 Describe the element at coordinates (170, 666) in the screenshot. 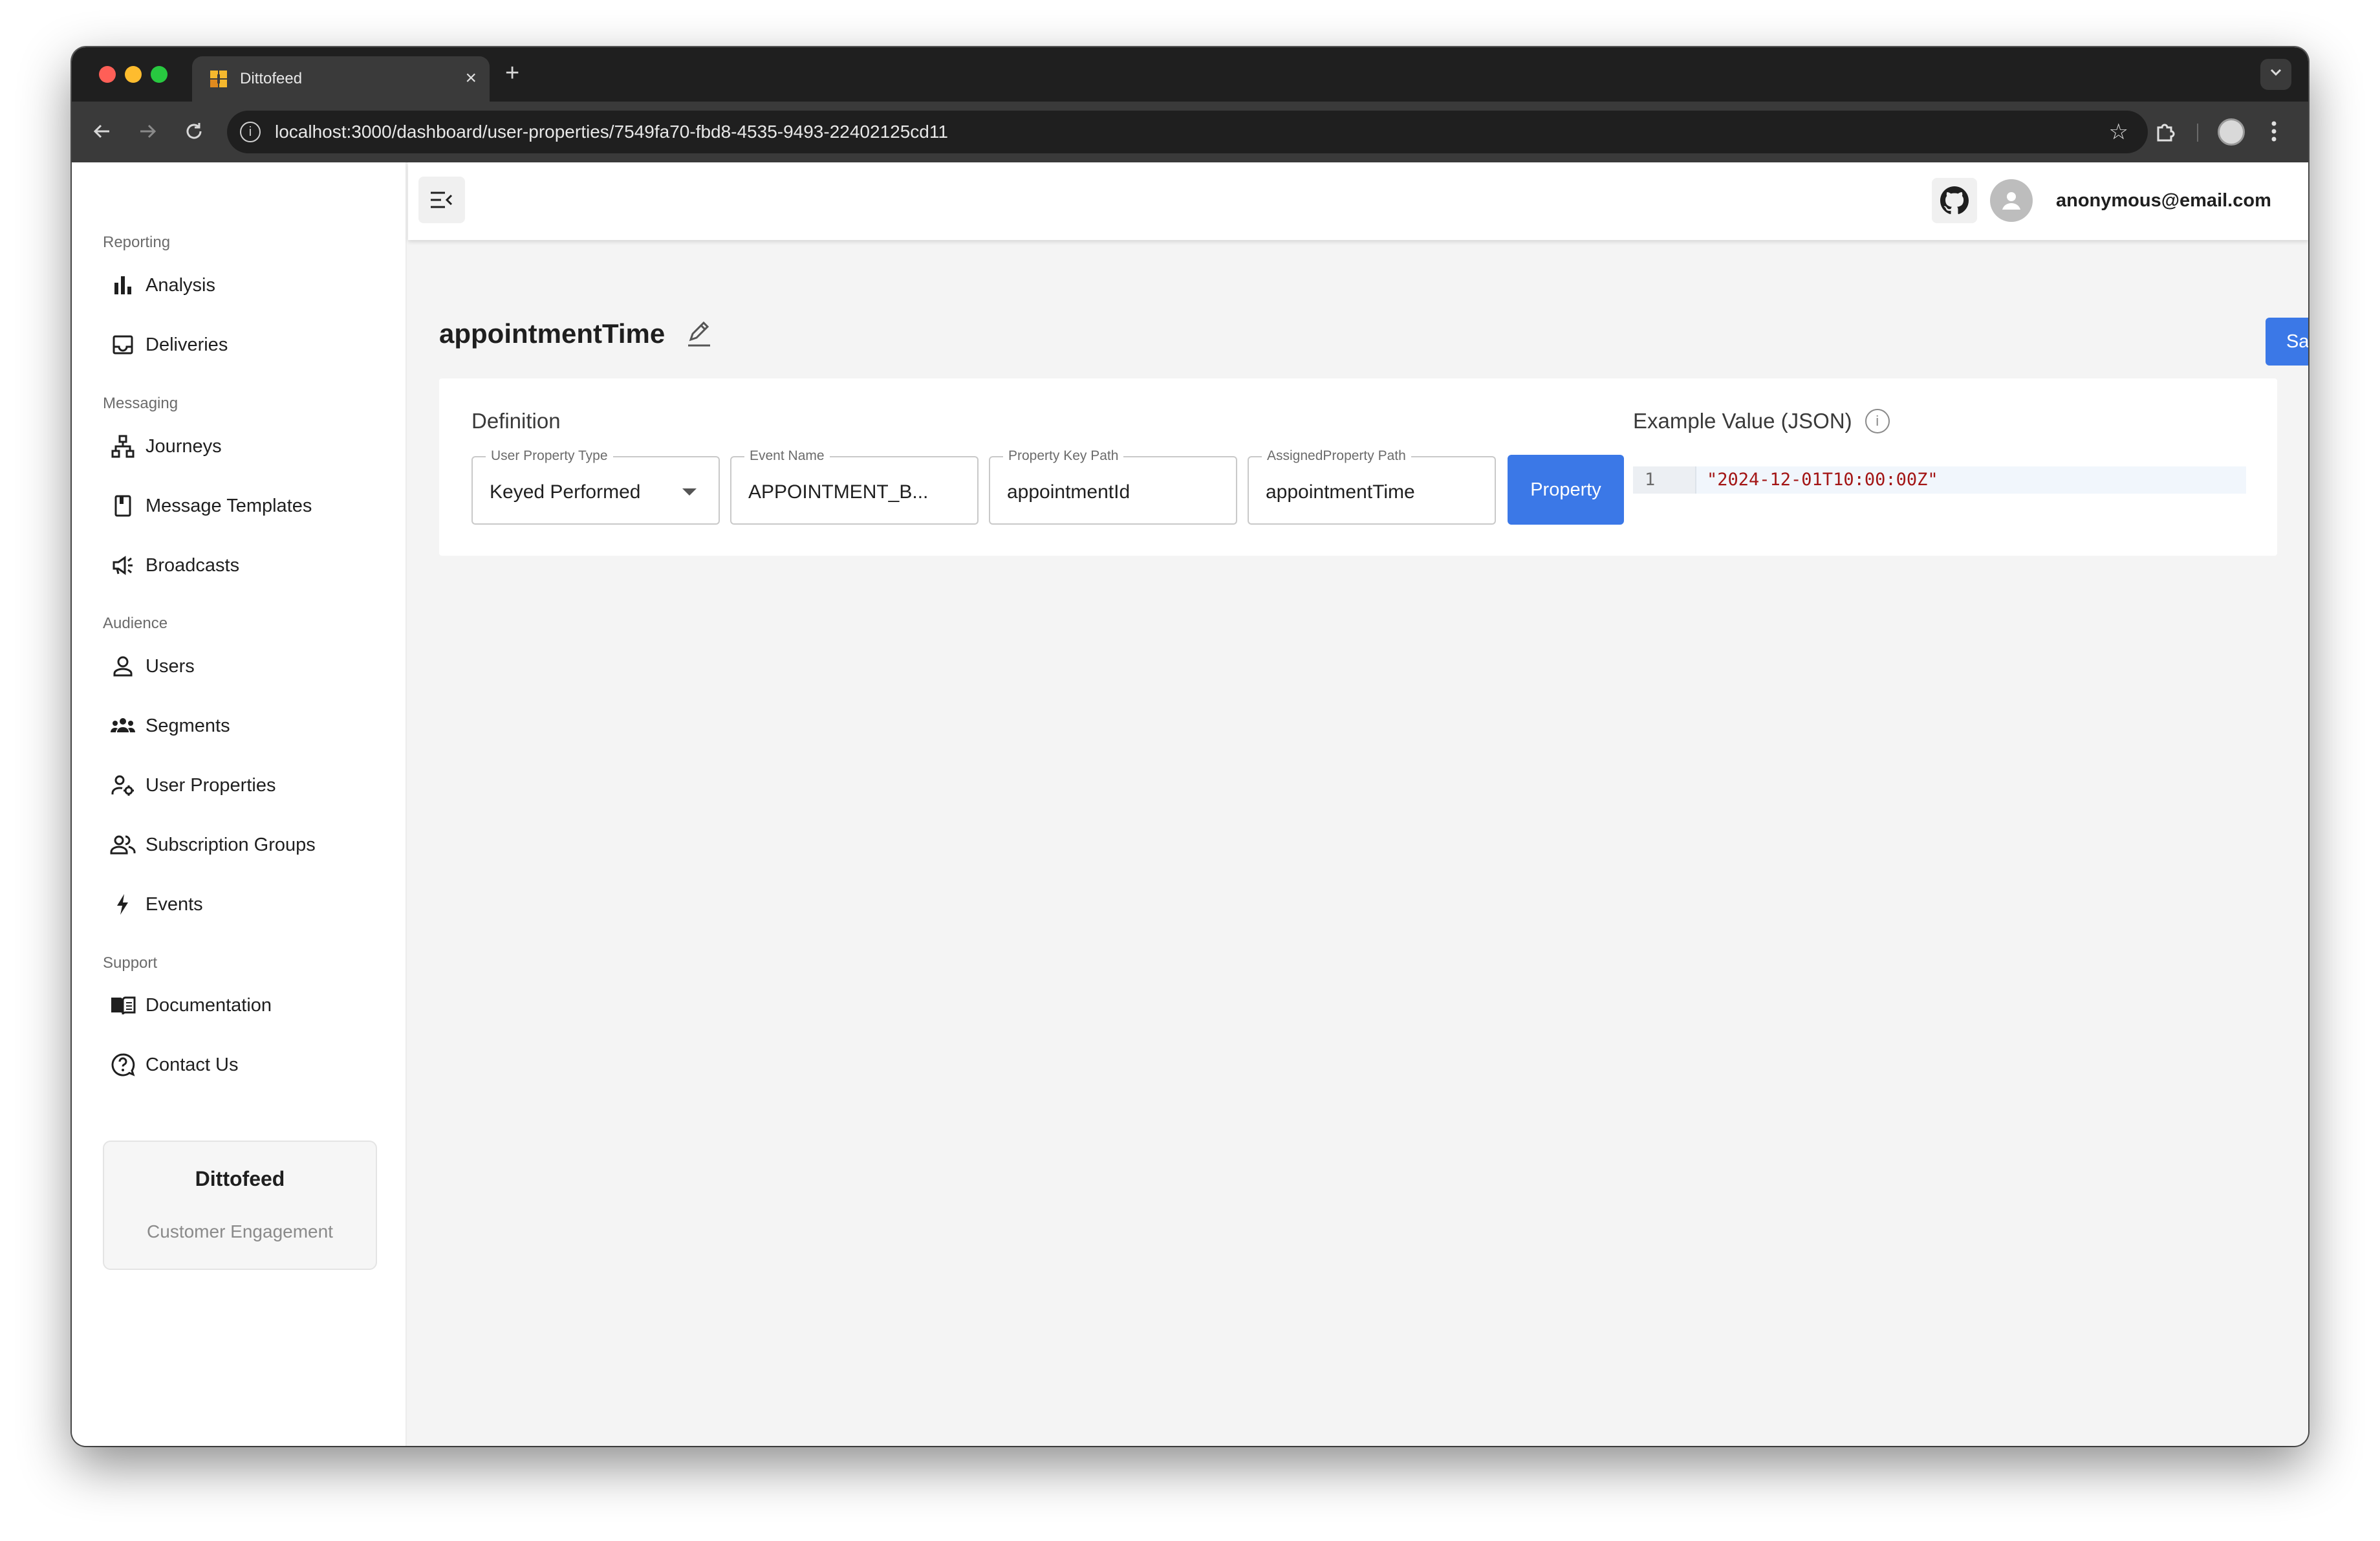

I see `sidebar-item-label: Users` at that location.